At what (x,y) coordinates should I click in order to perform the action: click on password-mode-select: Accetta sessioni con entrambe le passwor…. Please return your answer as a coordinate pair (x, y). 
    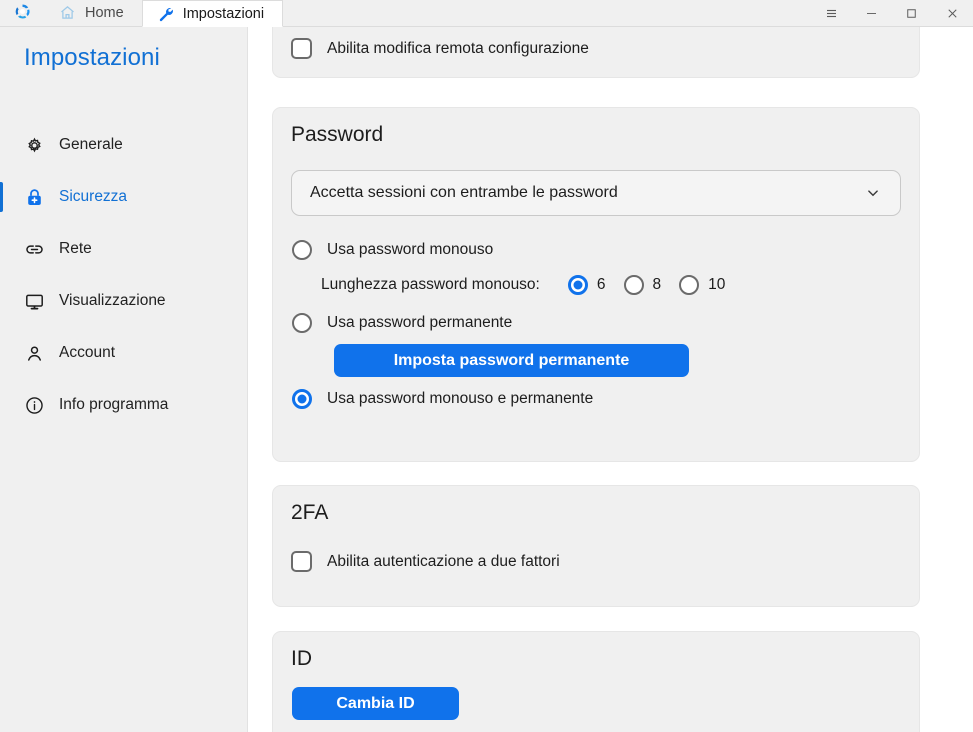
    Looking at the image, I should click on (596, 193).